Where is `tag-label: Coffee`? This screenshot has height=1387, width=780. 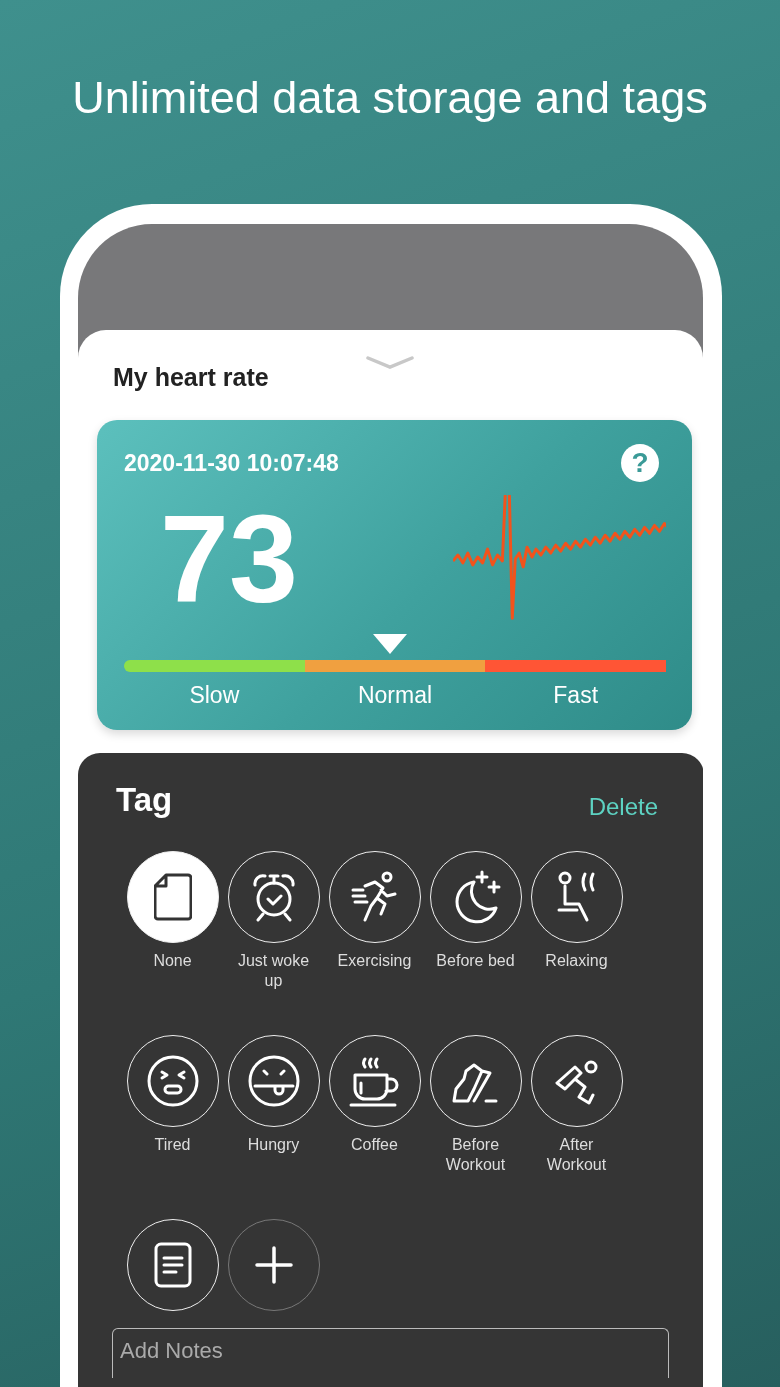
tag-label: Coffee is located at coordinates (374, 1145).